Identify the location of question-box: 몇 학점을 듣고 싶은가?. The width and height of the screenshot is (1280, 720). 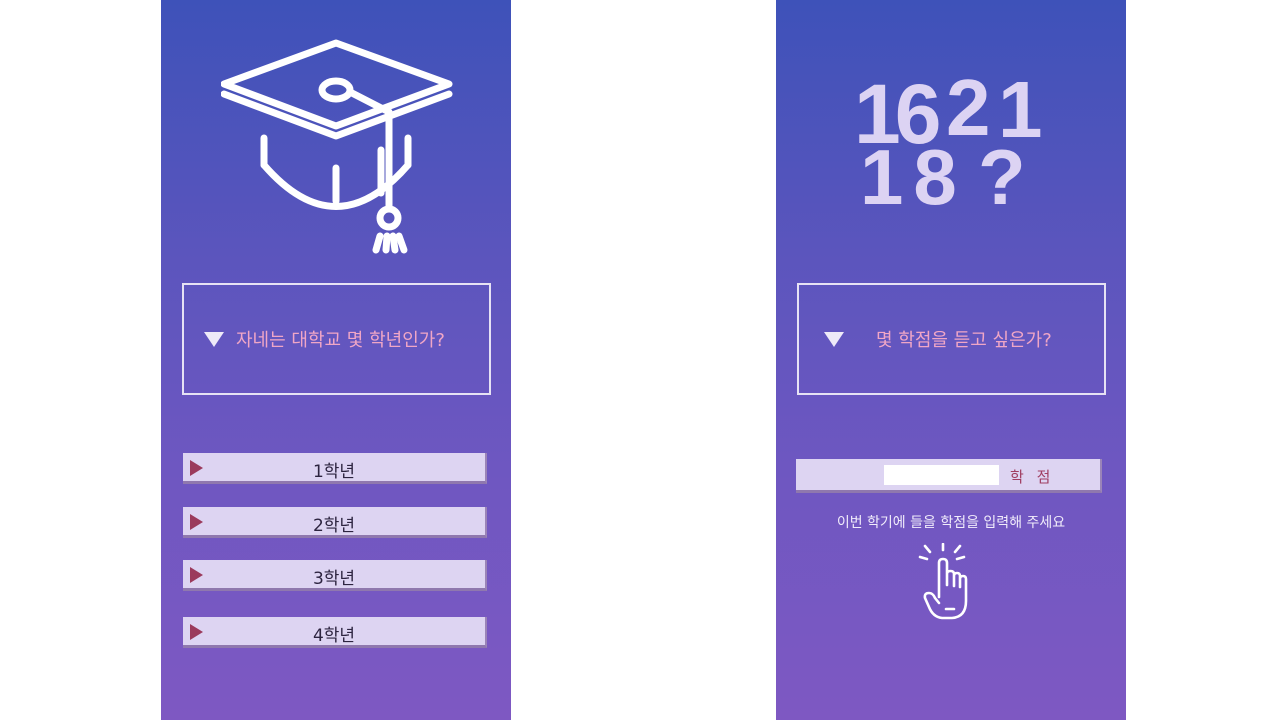
(951, 339).